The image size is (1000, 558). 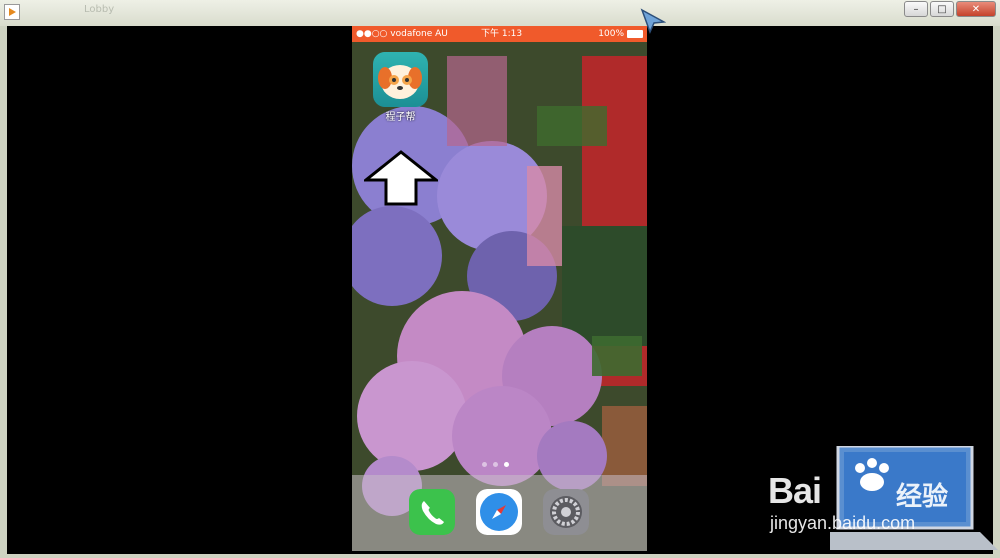 I want to click on safari-icon, so click(x=499, y=512).